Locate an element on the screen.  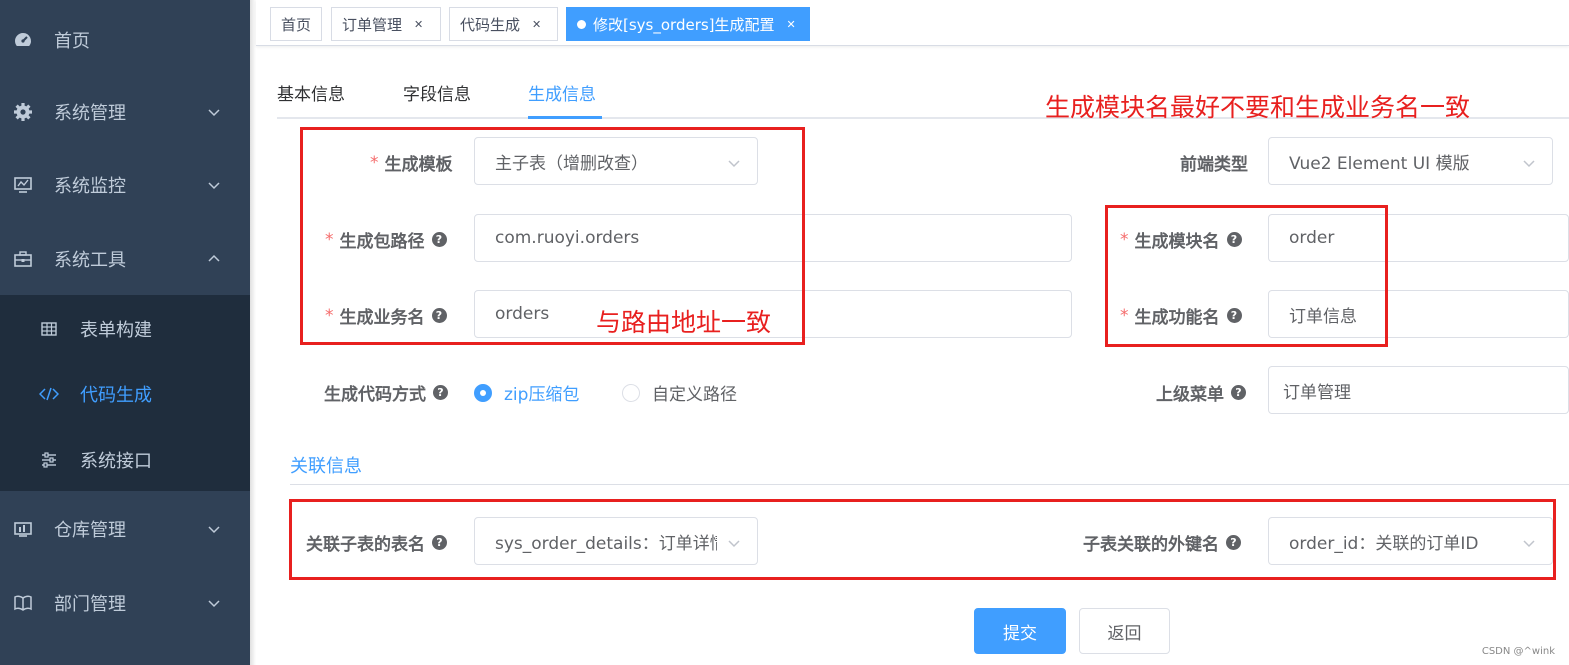
tag-label: 代码生成 is located at coordinates (490, 24).